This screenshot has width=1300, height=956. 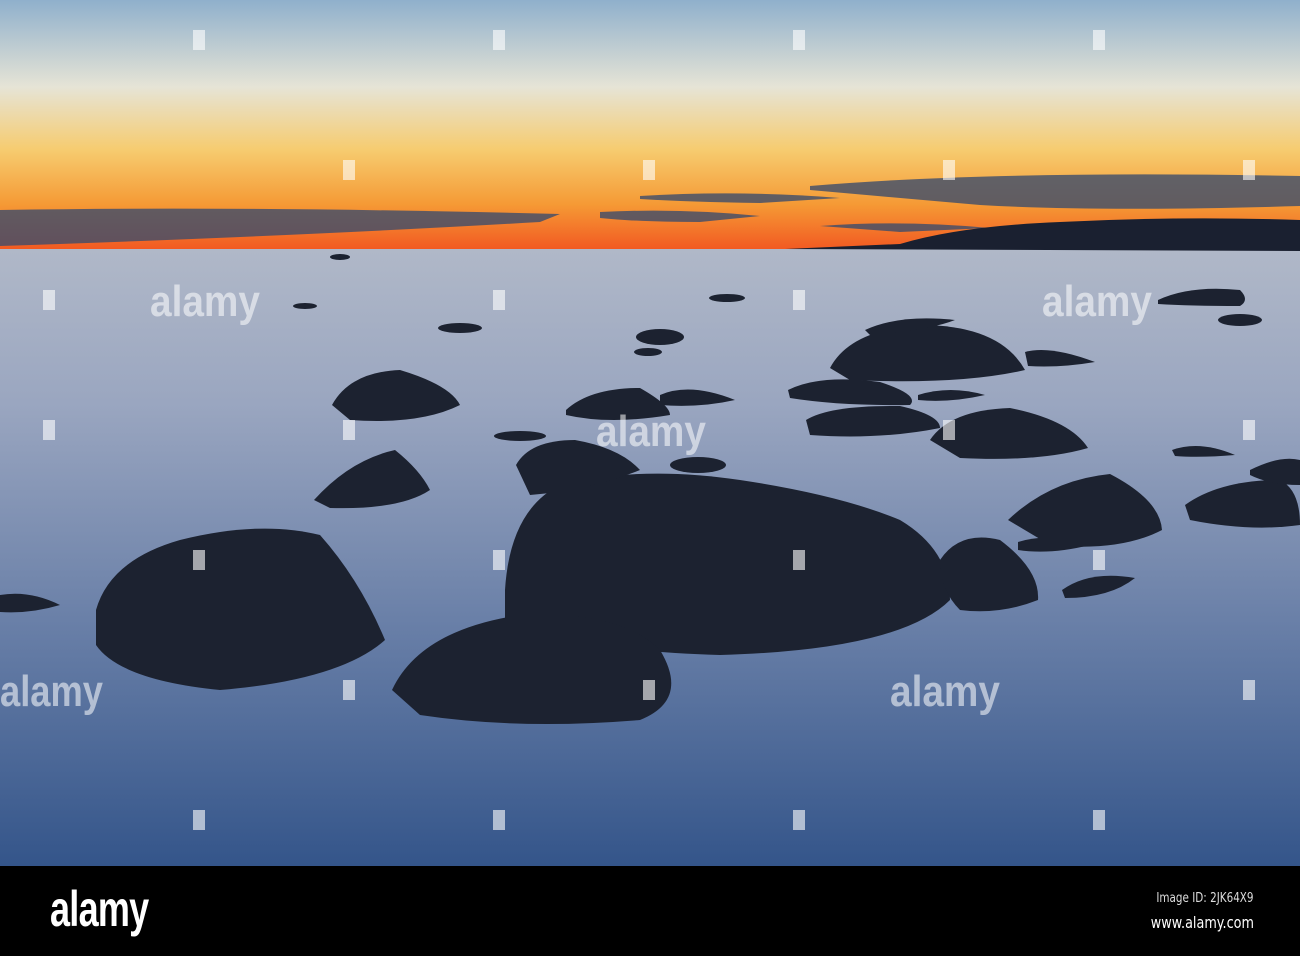 What do you see at coordinates (99, 909) in the screenshot?
I see `alamy-logo: alamy` at bounding box center [99, 909].